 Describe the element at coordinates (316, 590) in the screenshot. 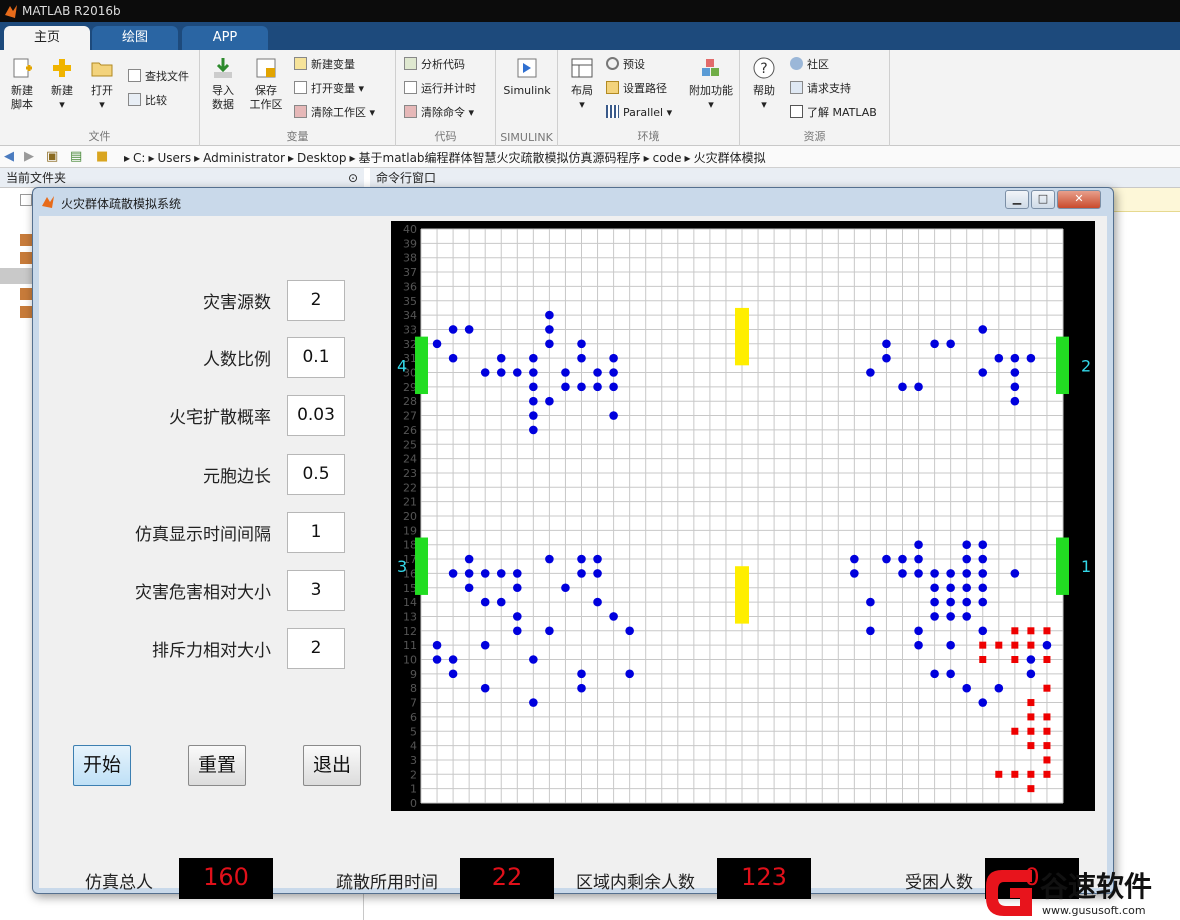

I see `param-input: 3` at that location.